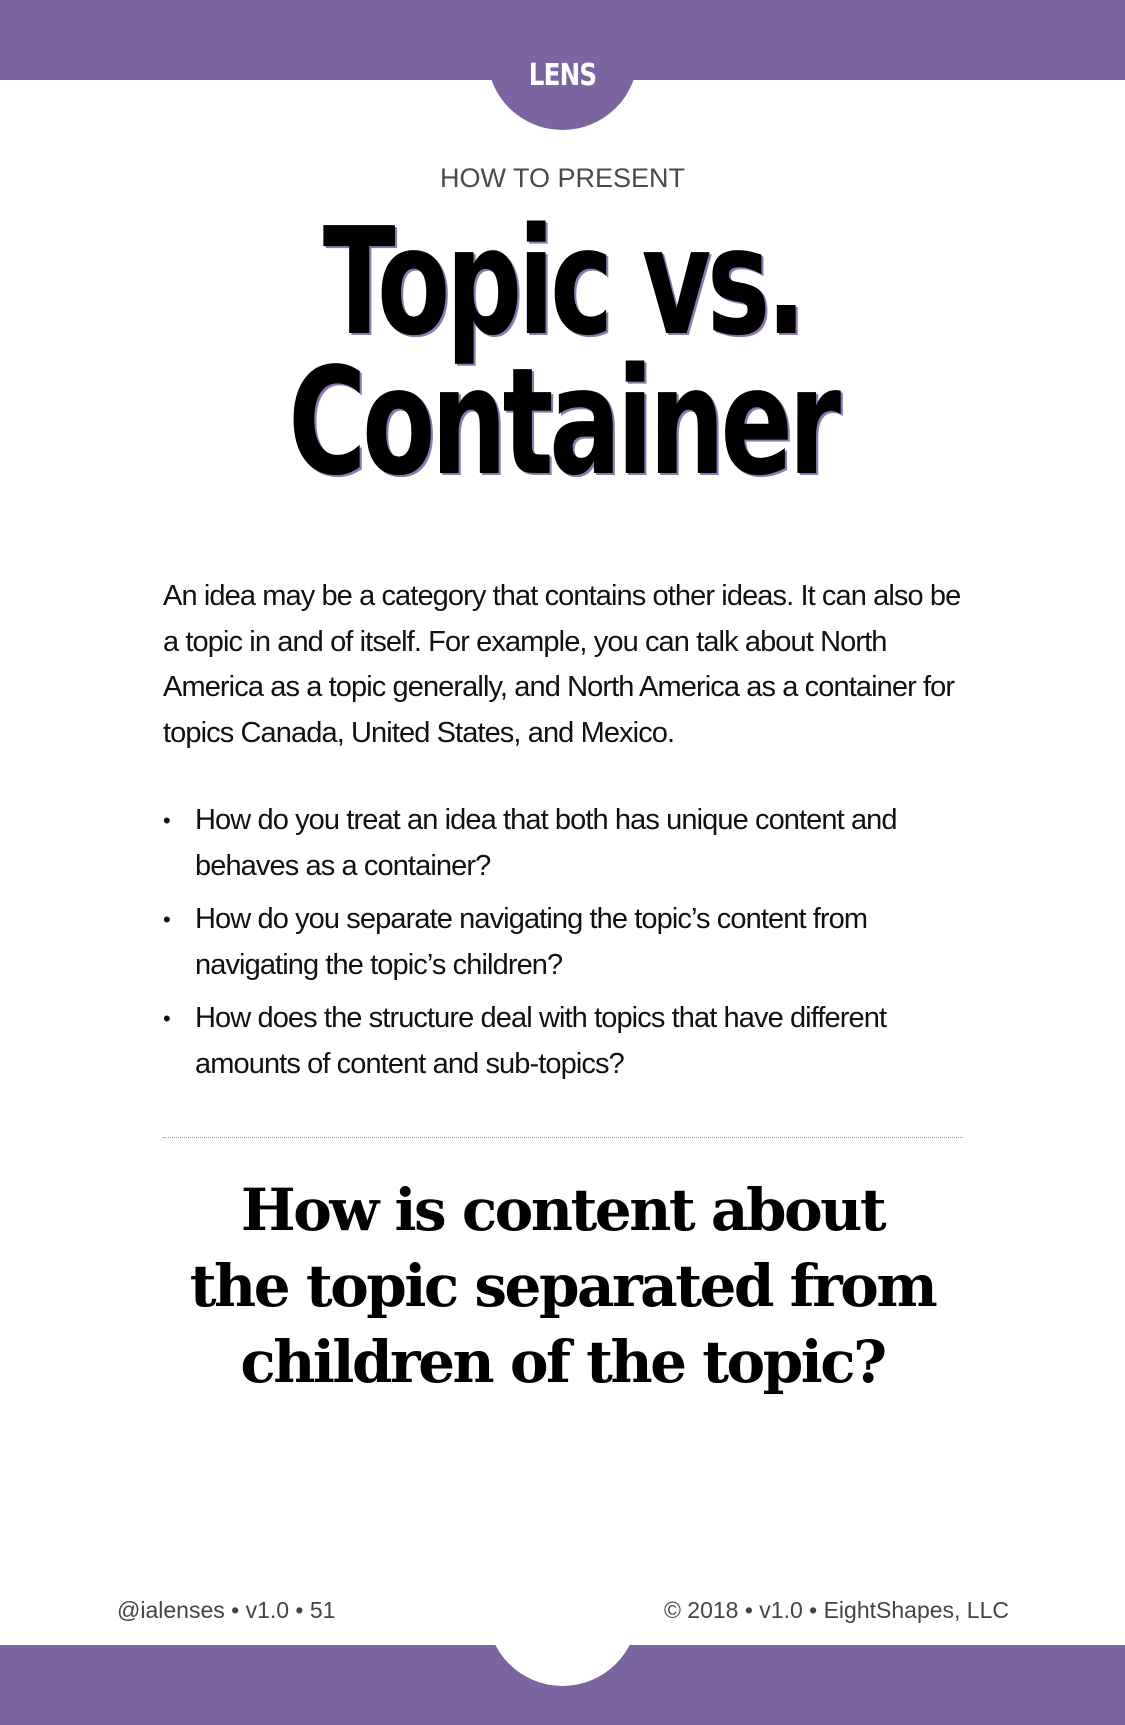 Image resolution: width=1125 pixels, height=1725 pixels. Describe the element at coordinates (563, 1362) in the screenshot. I see `key-question-line-3: children of the topic?` at that location.